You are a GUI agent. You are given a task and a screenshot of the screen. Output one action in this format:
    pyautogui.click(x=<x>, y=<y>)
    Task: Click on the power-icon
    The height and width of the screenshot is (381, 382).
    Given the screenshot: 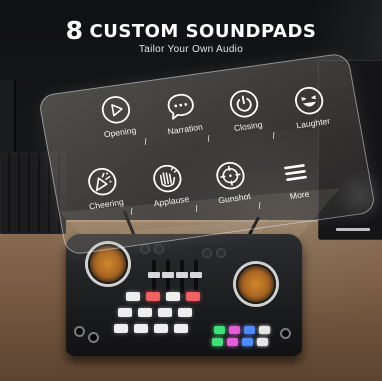 What is the action you would take?
    pyautogui.click(x=244, y=104)
    